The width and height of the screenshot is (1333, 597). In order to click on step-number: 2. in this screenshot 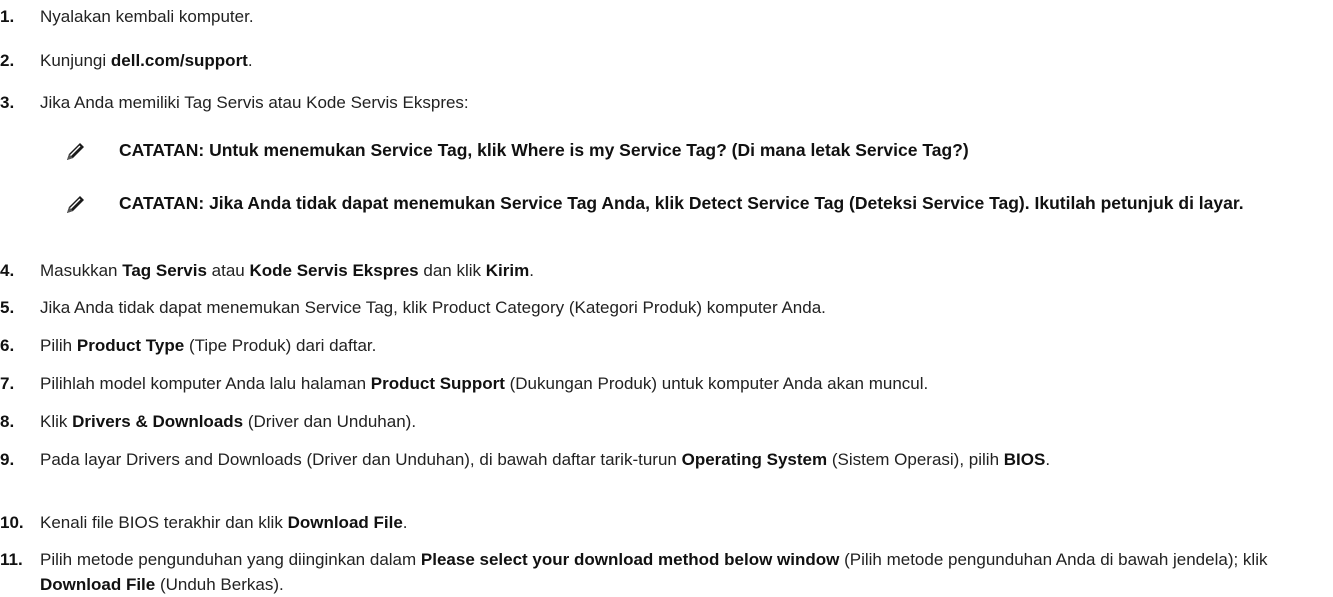, I will do `click(7, 60)`.